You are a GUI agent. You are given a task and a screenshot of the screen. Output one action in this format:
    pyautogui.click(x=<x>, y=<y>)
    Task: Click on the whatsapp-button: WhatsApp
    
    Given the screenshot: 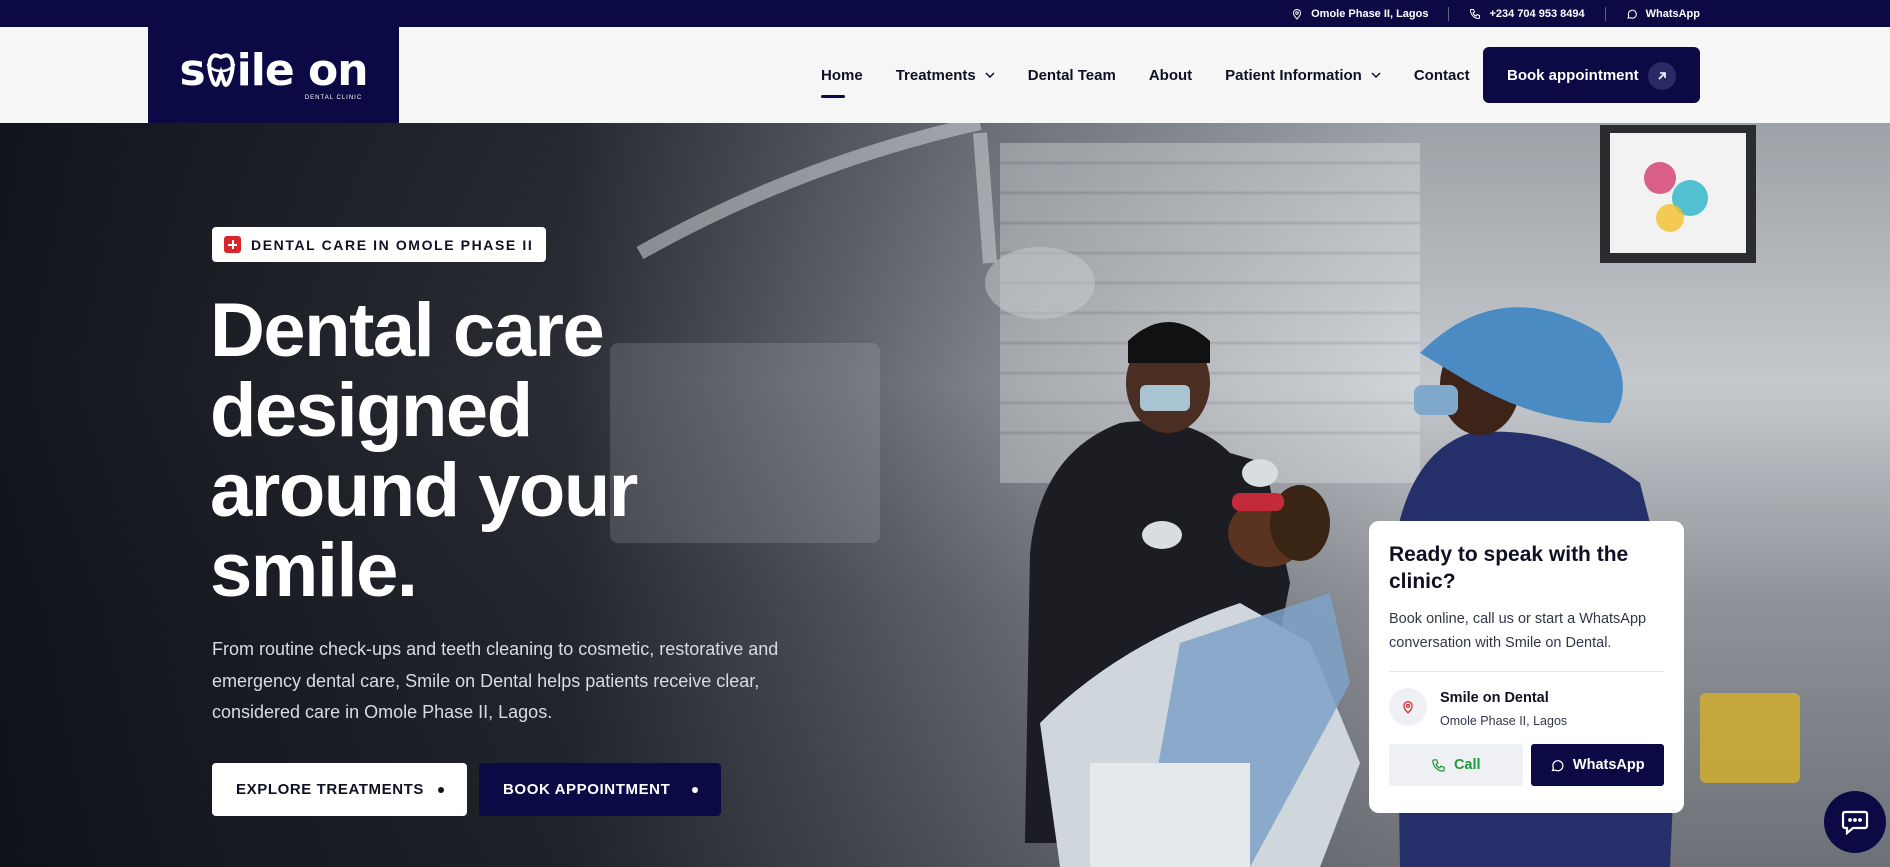 What is the action you would take?
    pyautogui.click(x=1597, y=765)
    